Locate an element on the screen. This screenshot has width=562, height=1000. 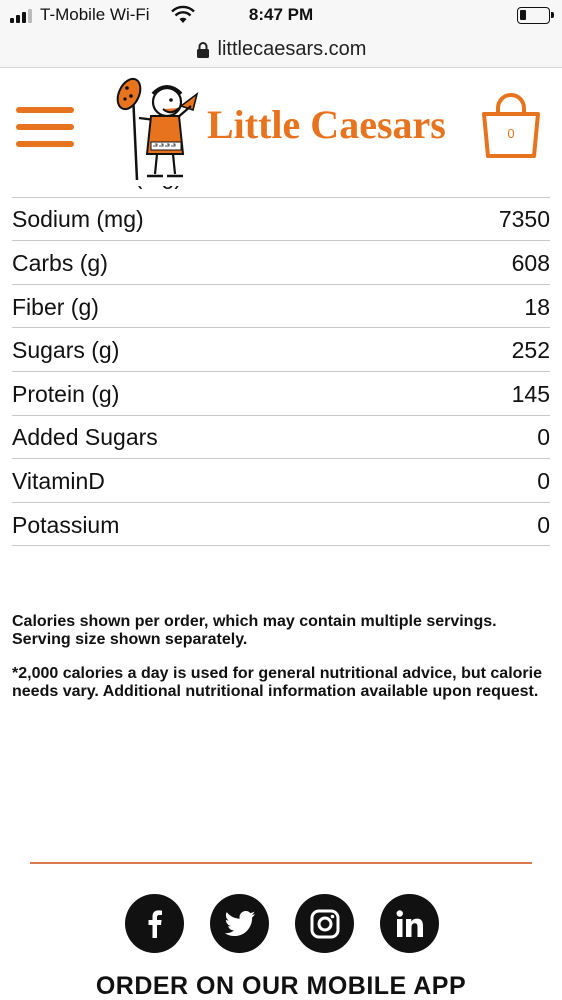
hamburger-menu-icon is located at coordinates (45, 127).